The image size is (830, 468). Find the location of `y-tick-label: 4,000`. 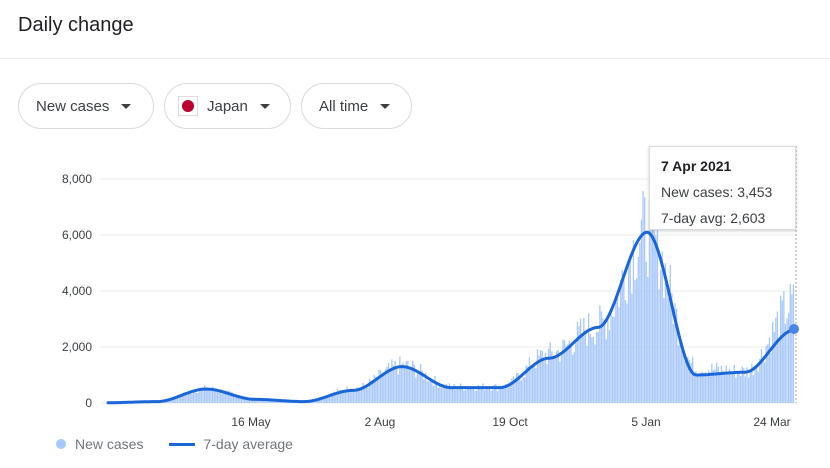

y-tick-label: 4,000 is located at coordinates (77, 291).